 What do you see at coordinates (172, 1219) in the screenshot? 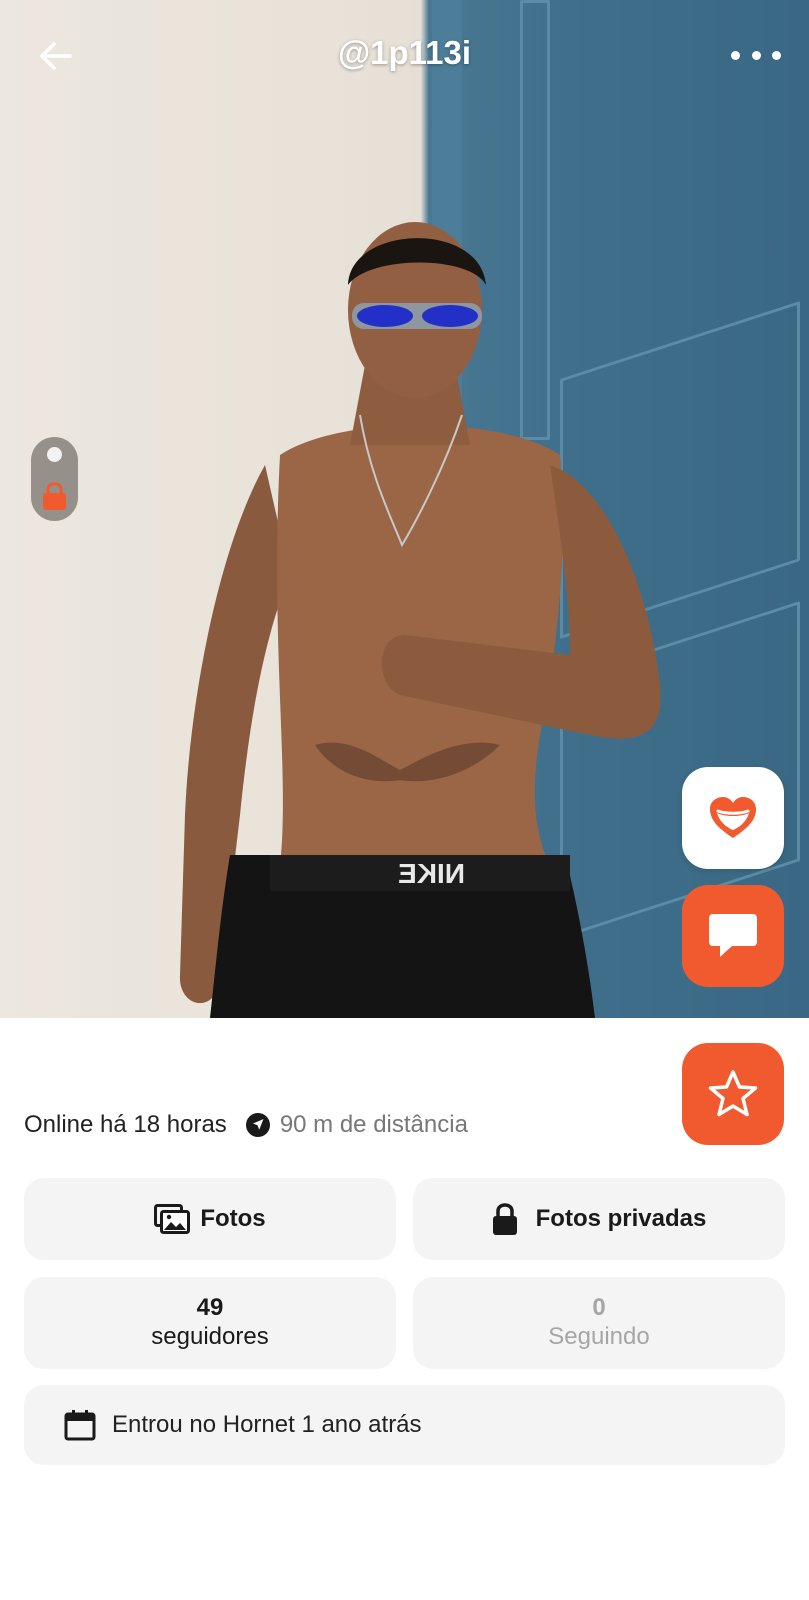
I see `photos-icon` at bounding box center [172, 1219].